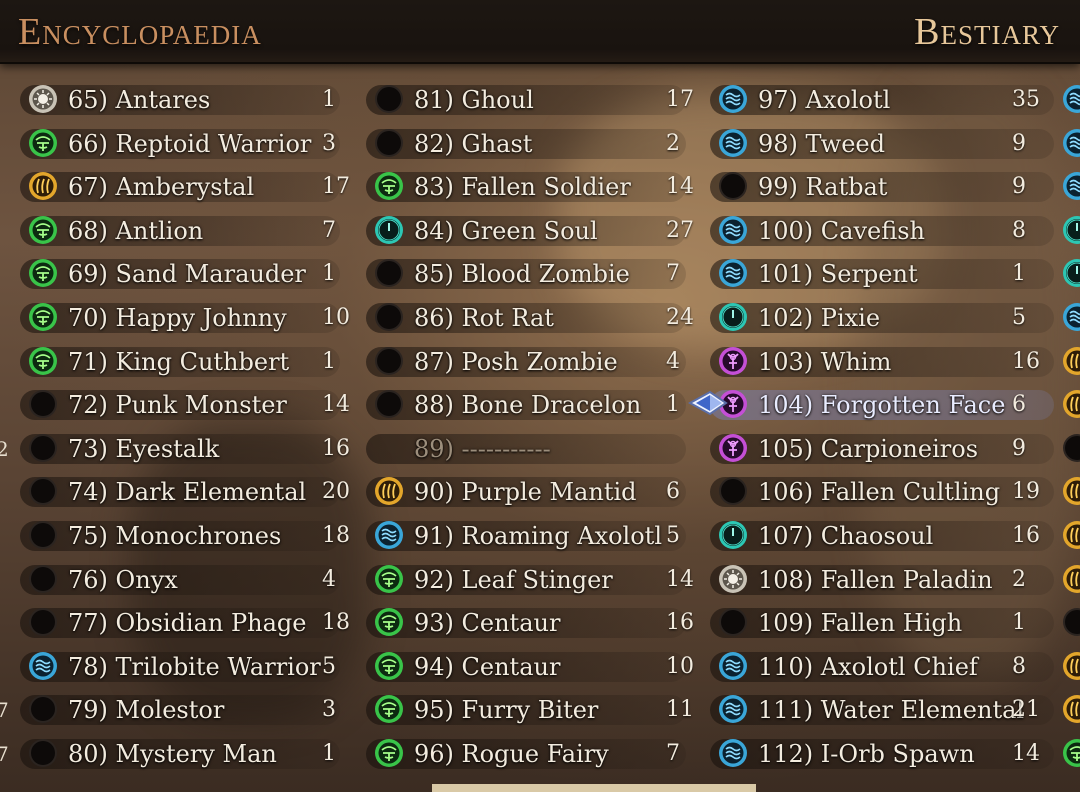 The height and width of the screenshot is (792, 1080). What do you see at coordinates (860, 623) in the screenshot?
I see `entry-name: 109) Fallen High` at bounding box center [860, 623].